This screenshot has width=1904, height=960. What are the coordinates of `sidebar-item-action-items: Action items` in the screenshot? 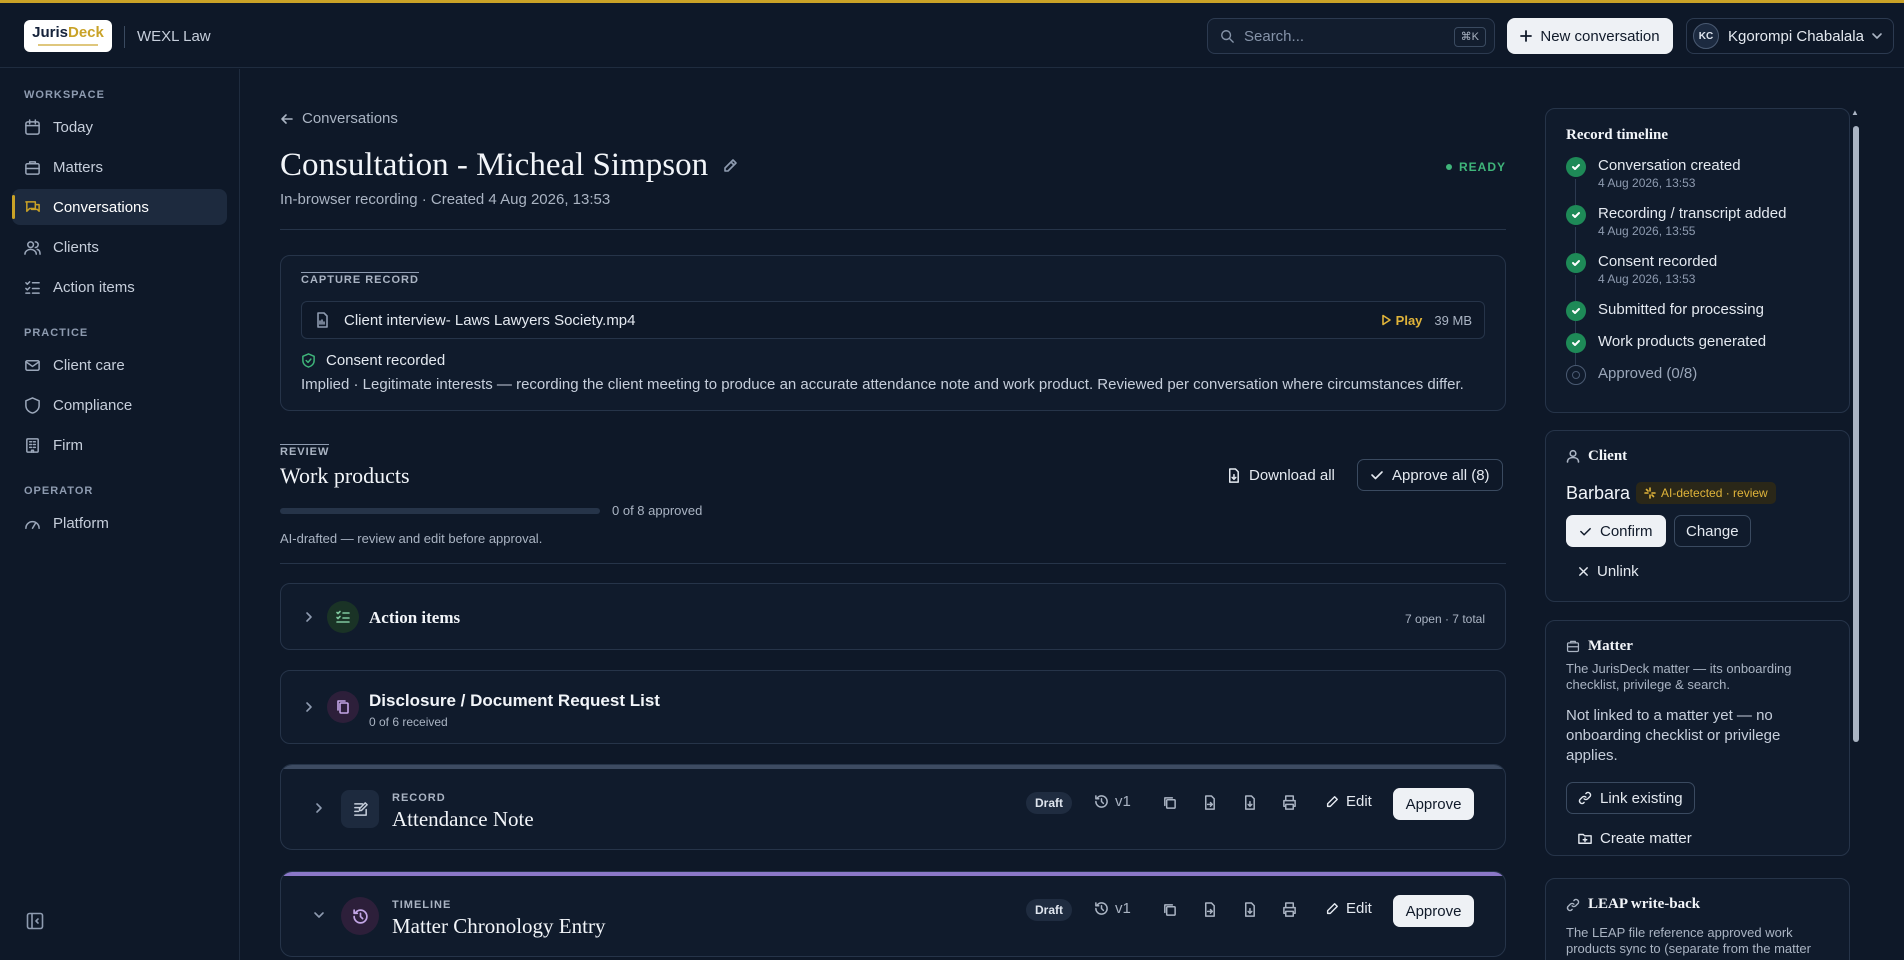 It's located at (119, 287).